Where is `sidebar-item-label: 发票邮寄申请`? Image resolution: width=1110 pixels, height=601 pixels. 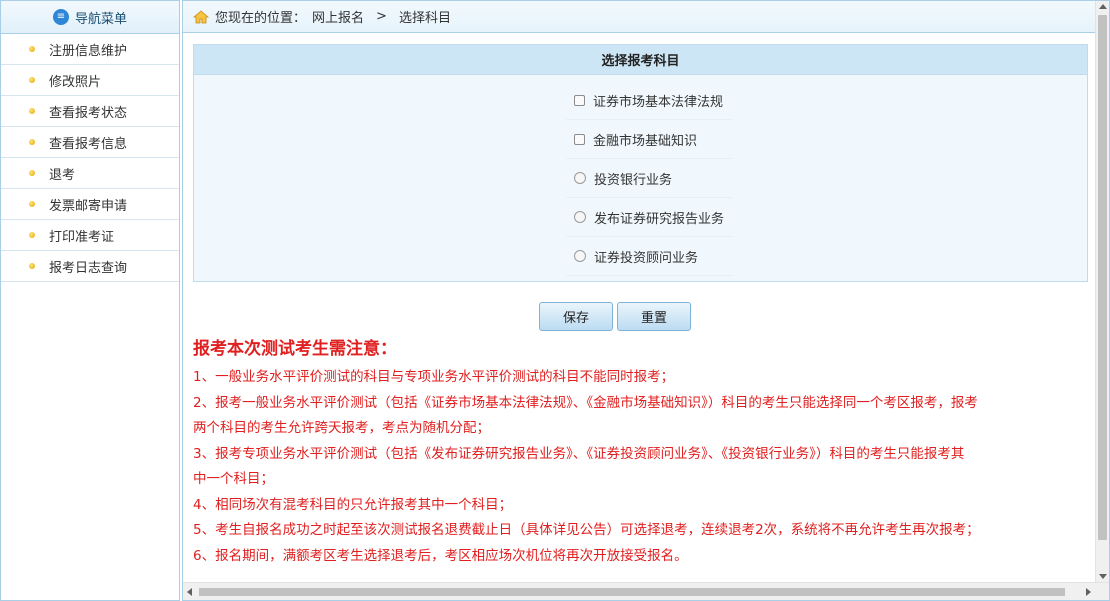 sidebar-item-label: 发票邮寄申请 is located at coordinates (88, 206).